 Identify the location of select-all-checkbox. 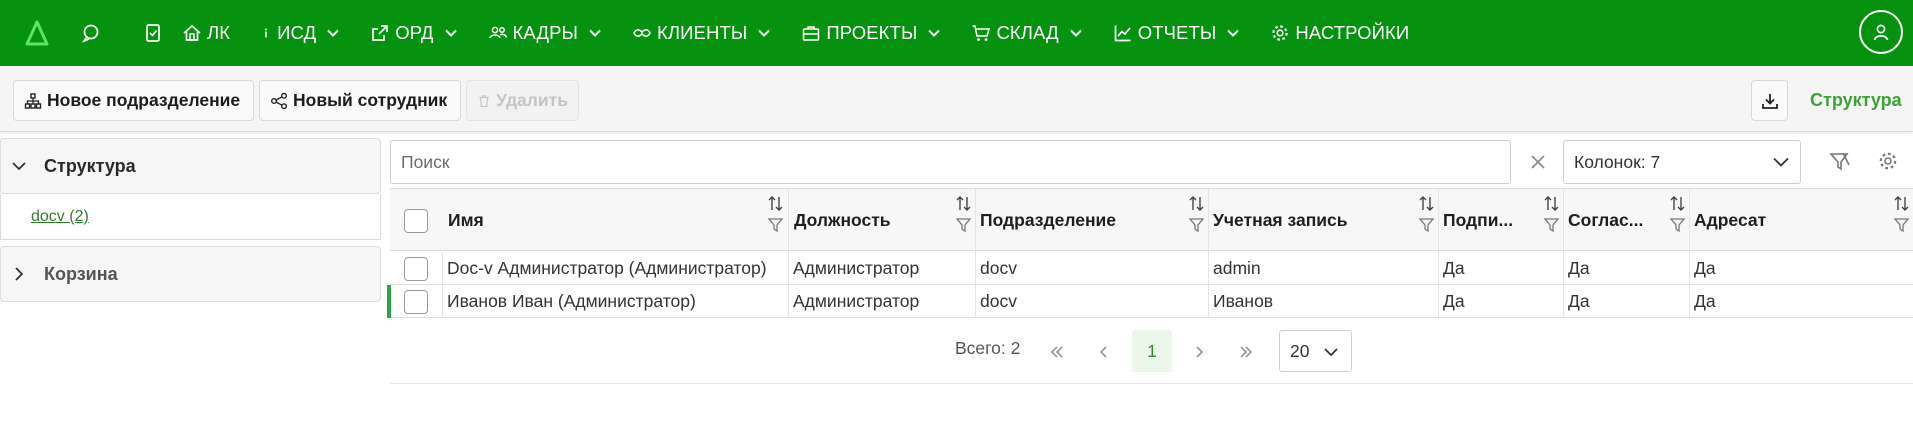
(416, 220).